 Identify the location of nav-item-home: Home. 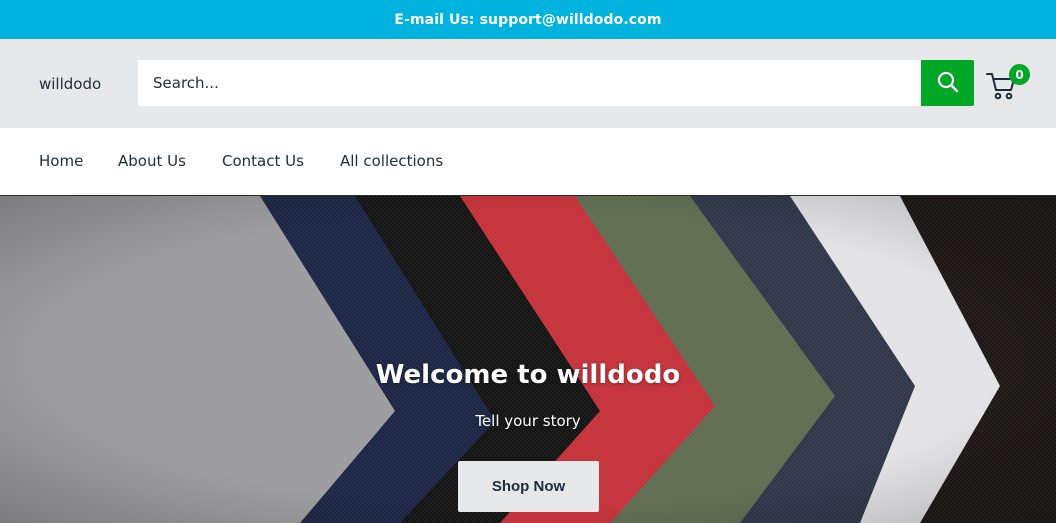
(61, 161).